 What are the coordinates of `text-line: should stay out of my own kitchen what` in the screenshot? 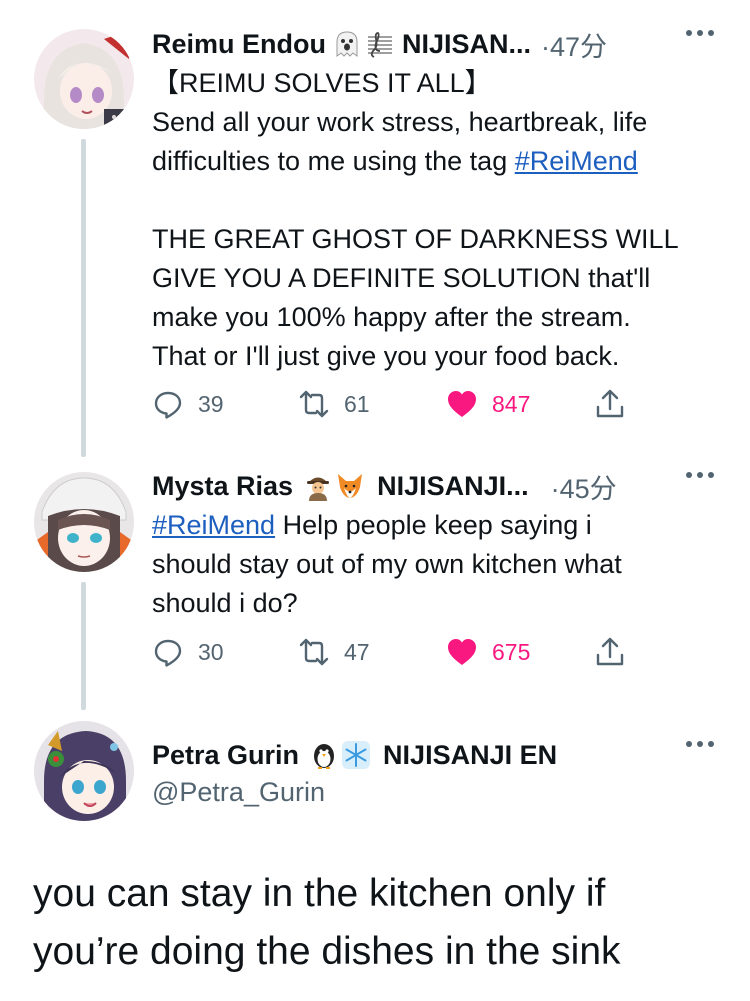 It's located at (387, 564).